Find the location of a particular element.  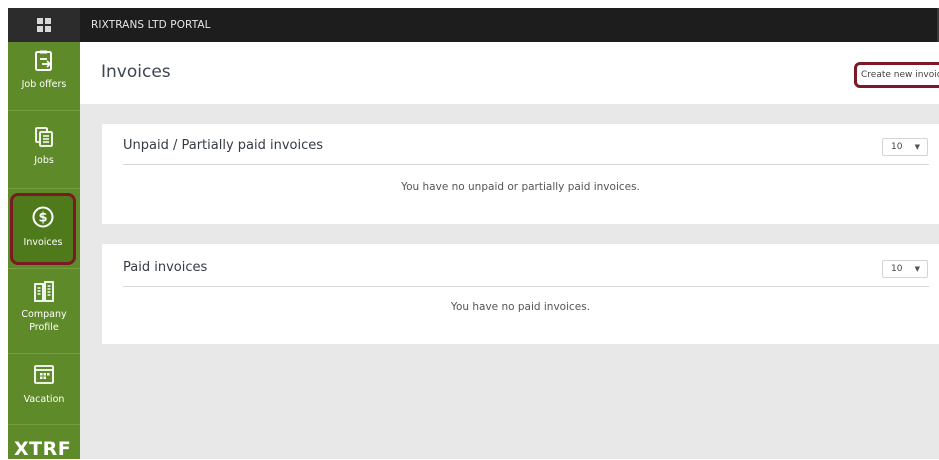

sidebar-item-company-profile: Company Profile is located at coordinates (44, 314).